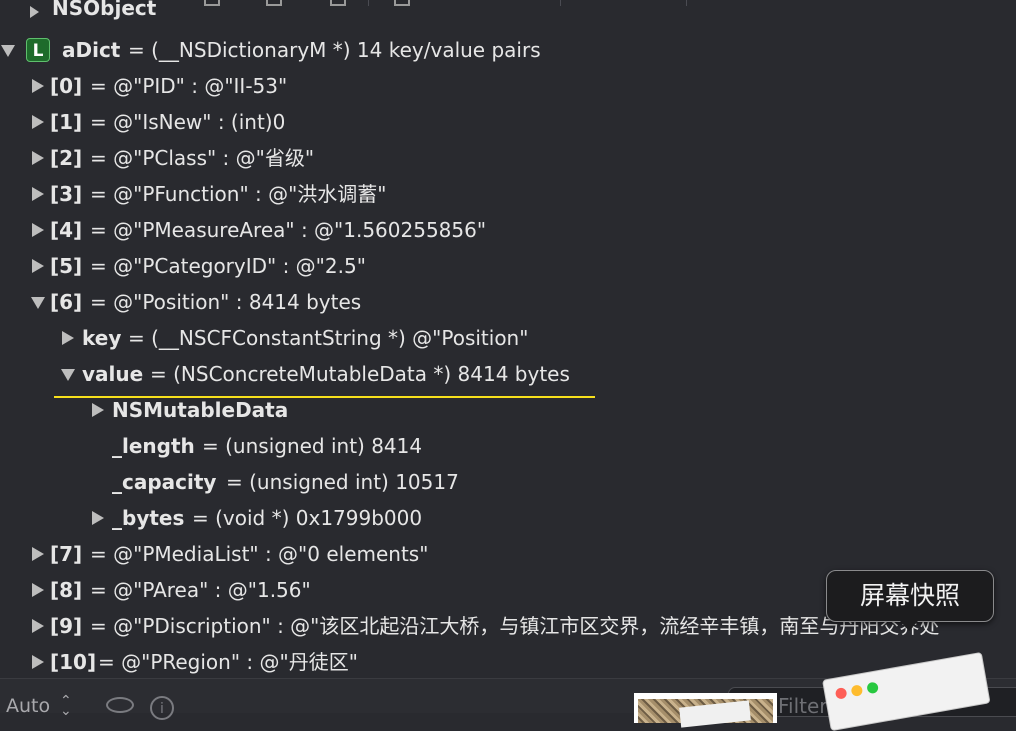 The width and height of the screenshot is (1016, 731). Describe the element at coordinates (188, 122) in the screenshot. I see `entry-text: = @"IsNew" : (int)0` at that location.